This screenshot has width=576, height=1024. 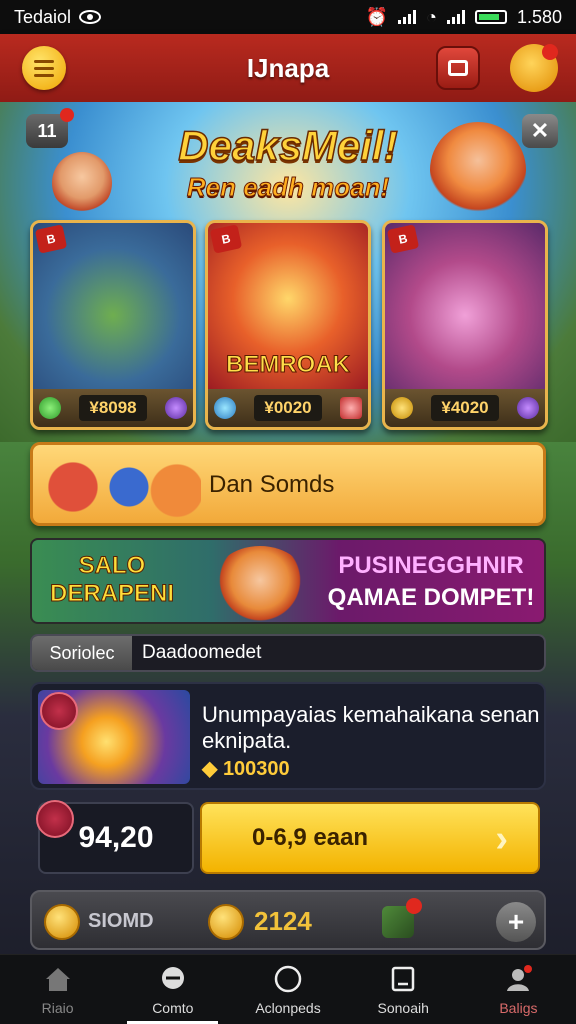 I want to click on card-footer: ¥8098, so click(x=113, y=408).